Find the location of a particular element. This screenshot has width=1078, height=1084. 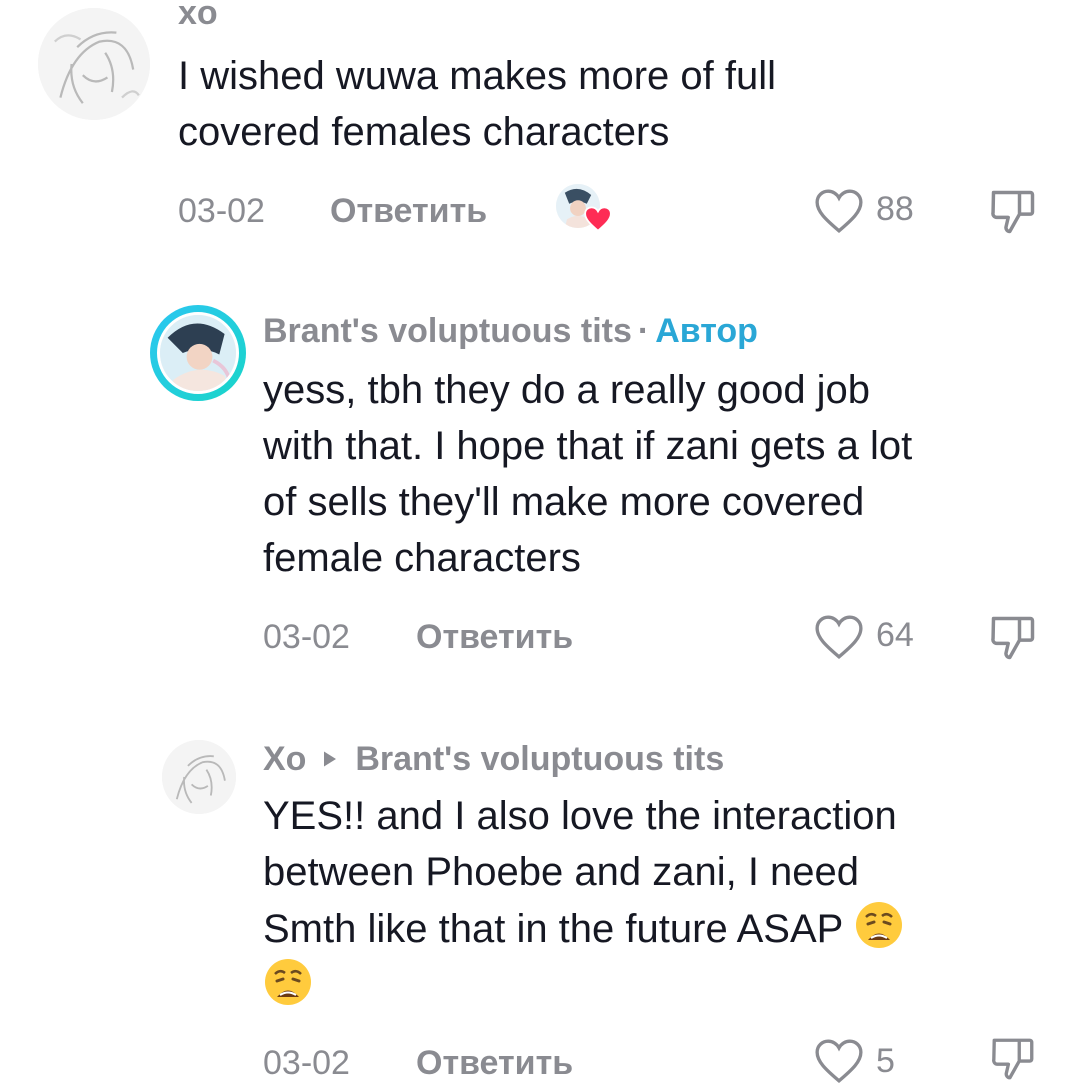

comment-text-line: I wished wuwa makes more of full is located at coordinates (477, 76).